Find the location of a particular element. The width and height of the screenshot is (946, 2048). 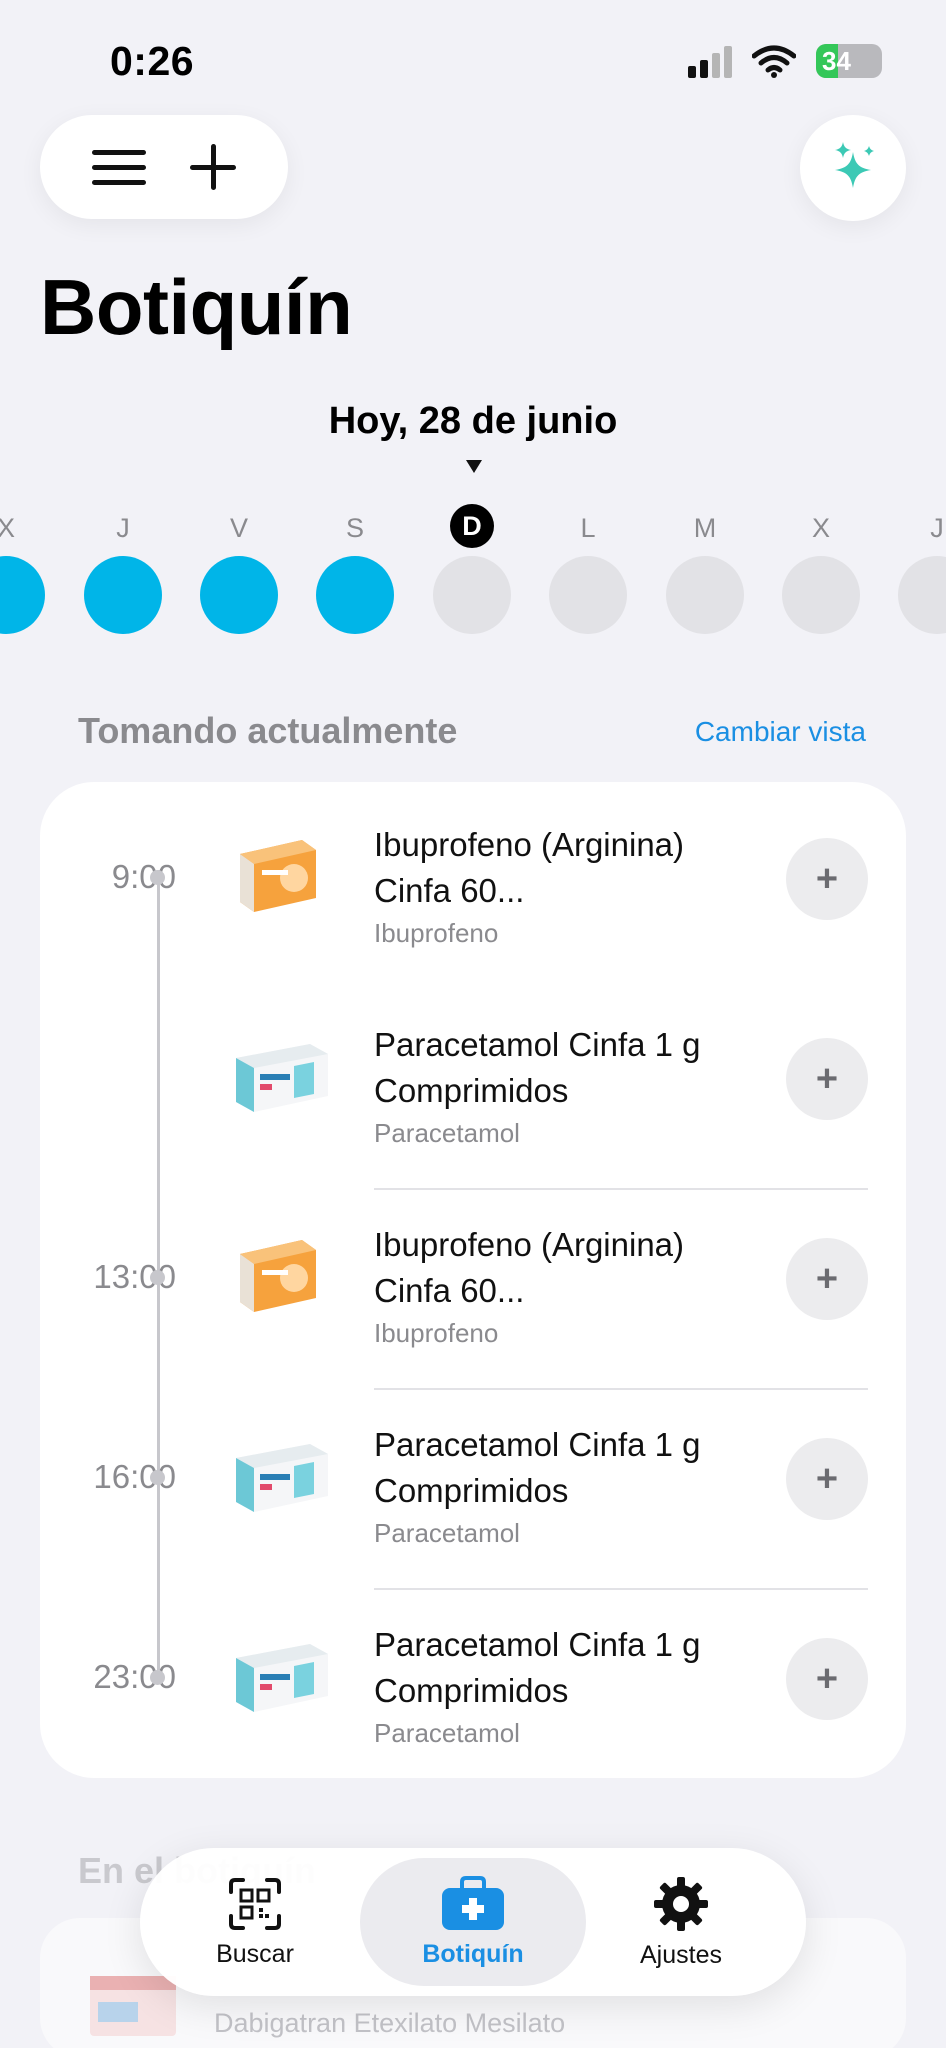

tab-buscar: Buscar is located at coordinates (255, 1922).